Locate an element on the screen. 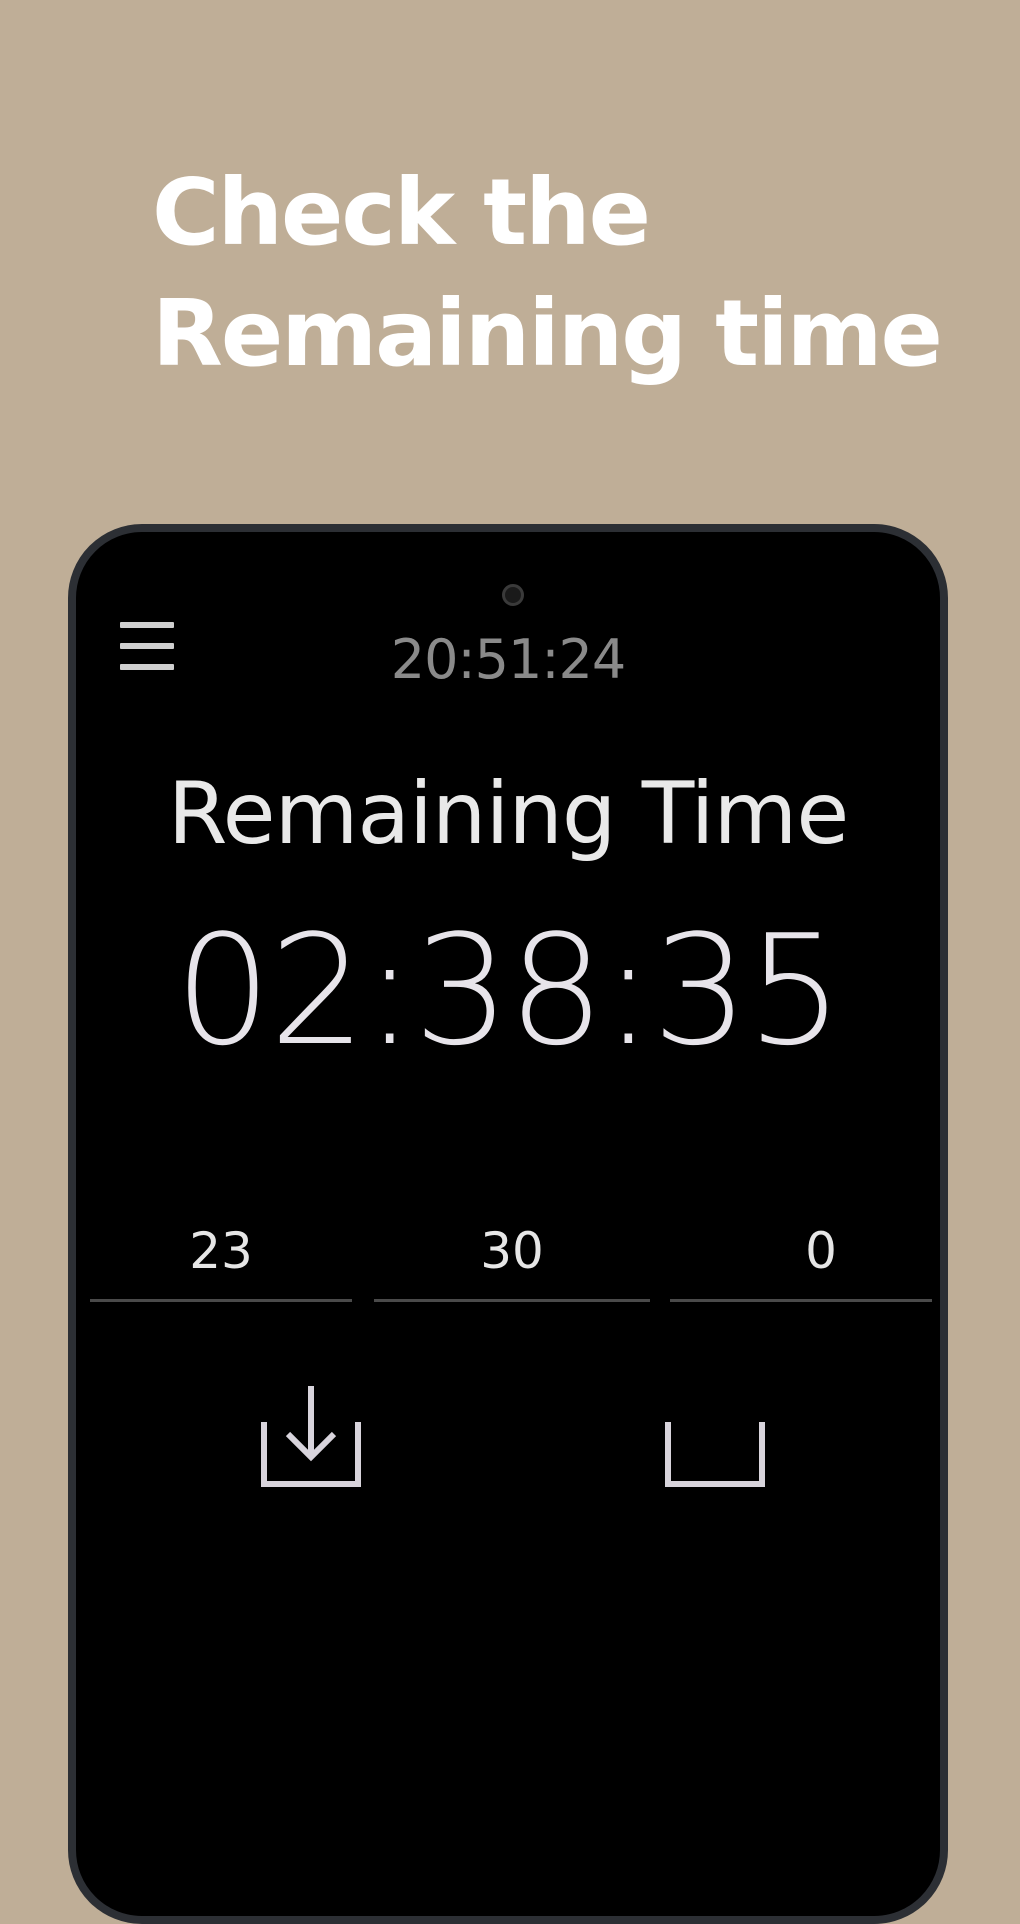 This screenshot has width=1020, height=1924. seconds-input: 0 is located at coordinates (801, 1262).